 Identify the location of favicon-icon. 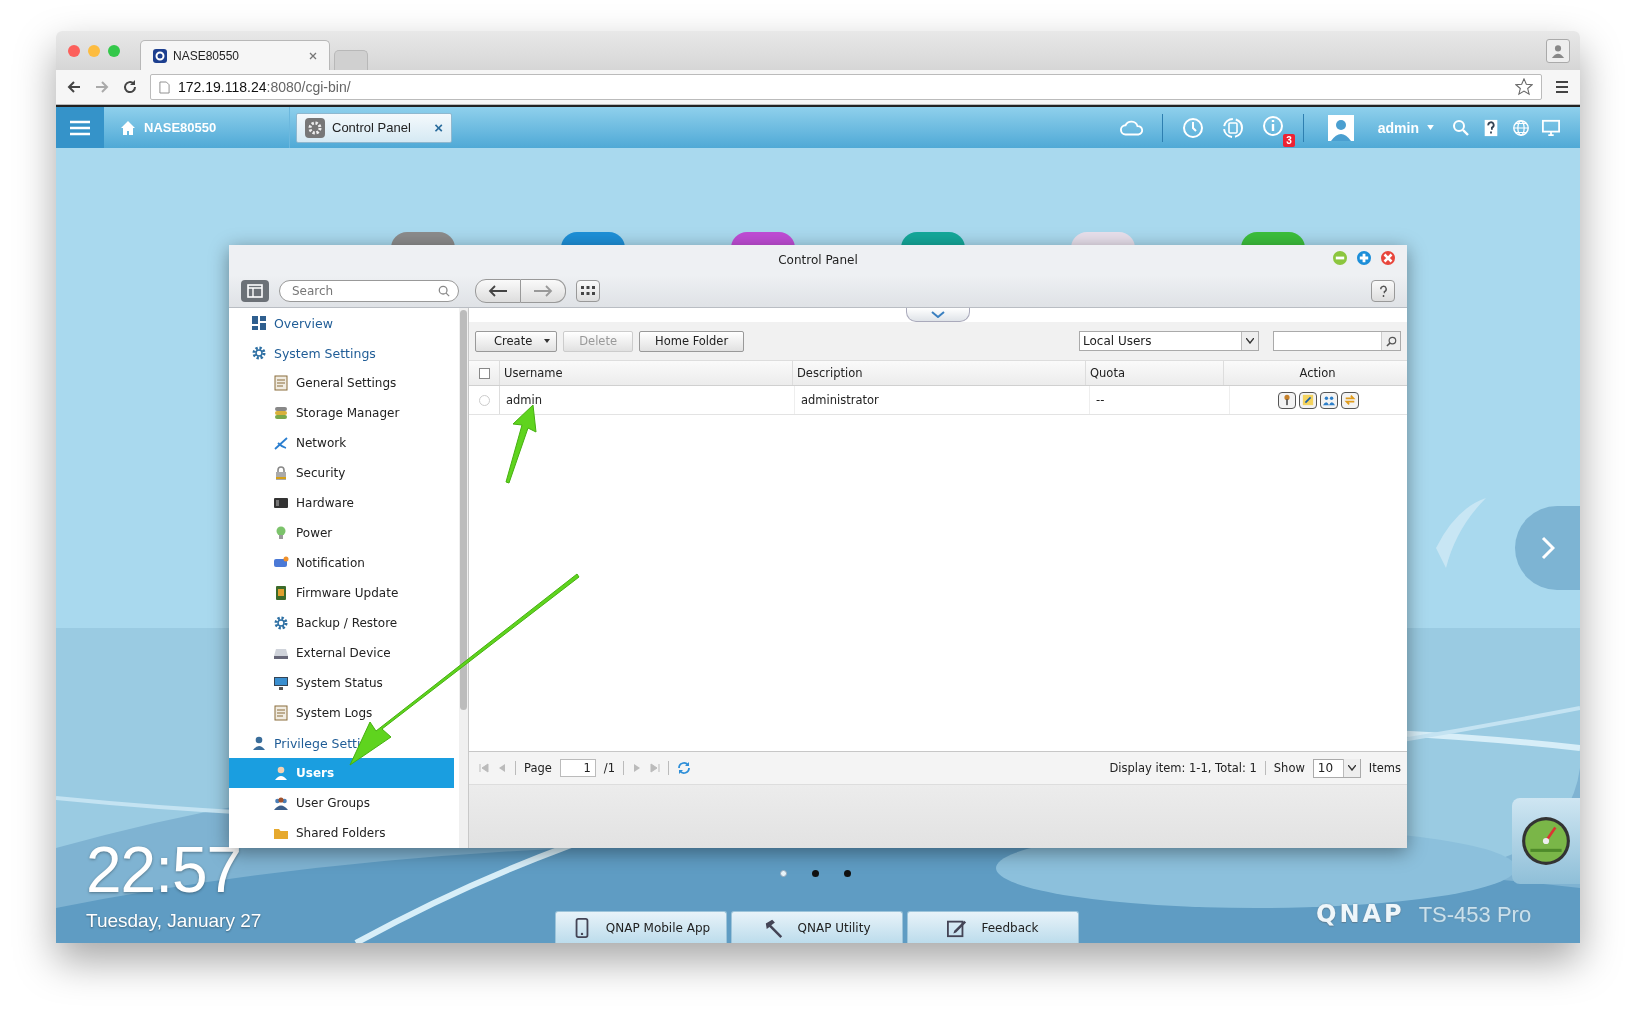
(160, 55).